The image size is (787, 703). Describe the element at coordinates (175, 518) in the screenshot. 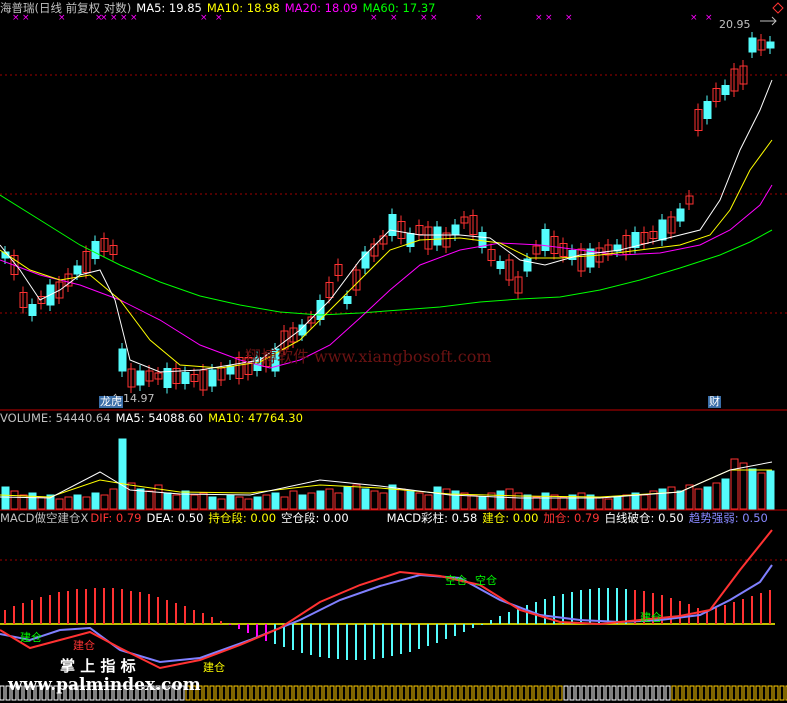

I see `dea-value: DEA: 0.50` at that location.